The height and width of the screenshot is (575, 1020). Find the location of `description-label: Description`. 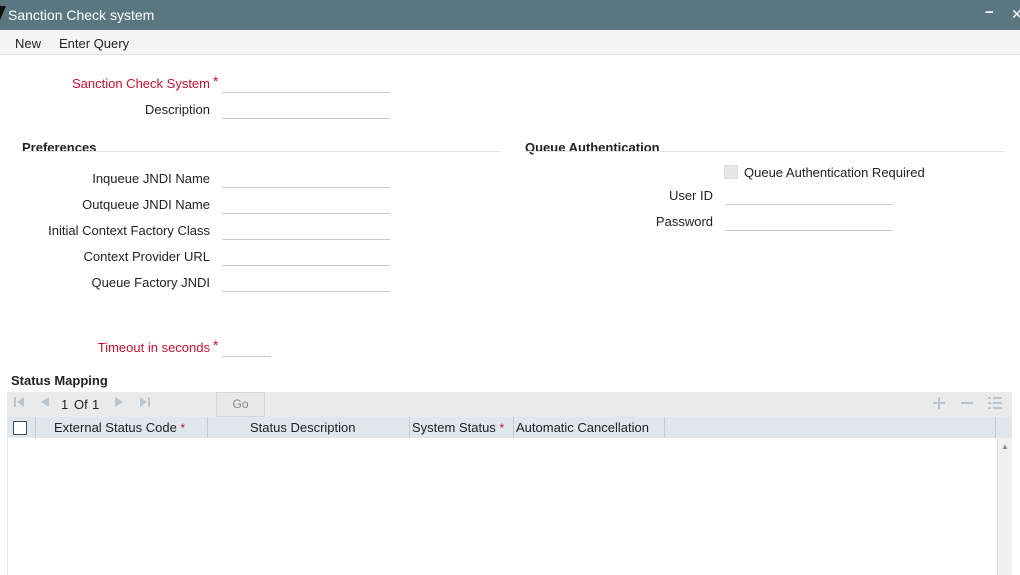

description-label: Description is located at coordinates (177, 109).